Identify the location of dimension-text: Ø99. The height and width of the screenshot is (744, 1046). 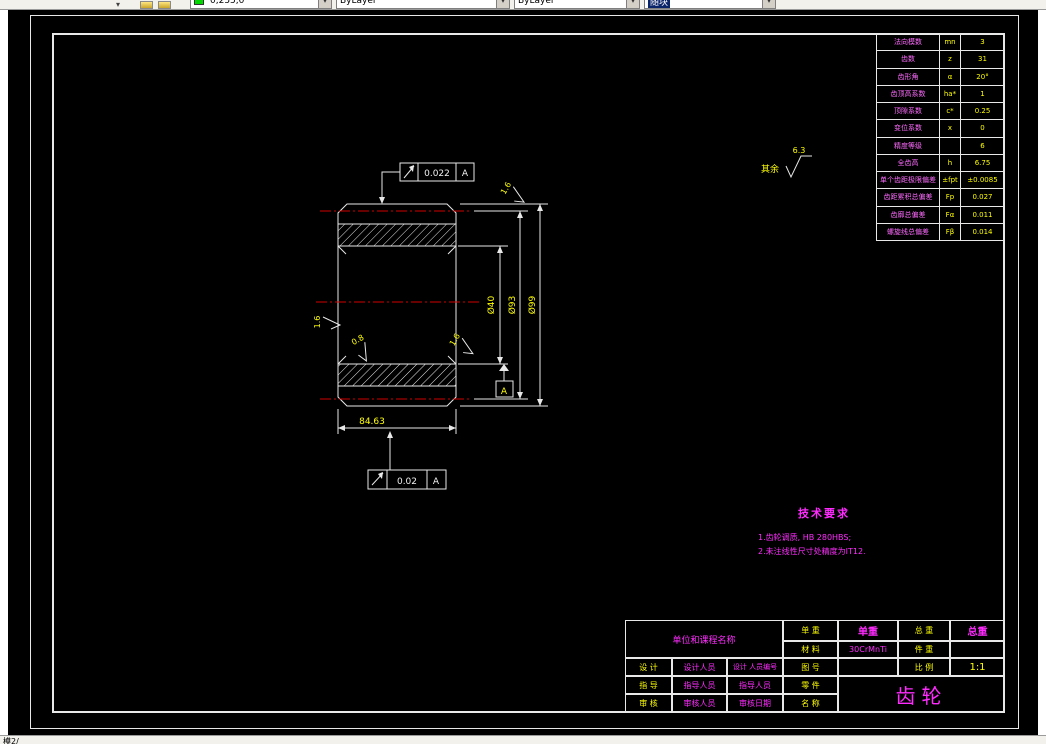
(532, 304).